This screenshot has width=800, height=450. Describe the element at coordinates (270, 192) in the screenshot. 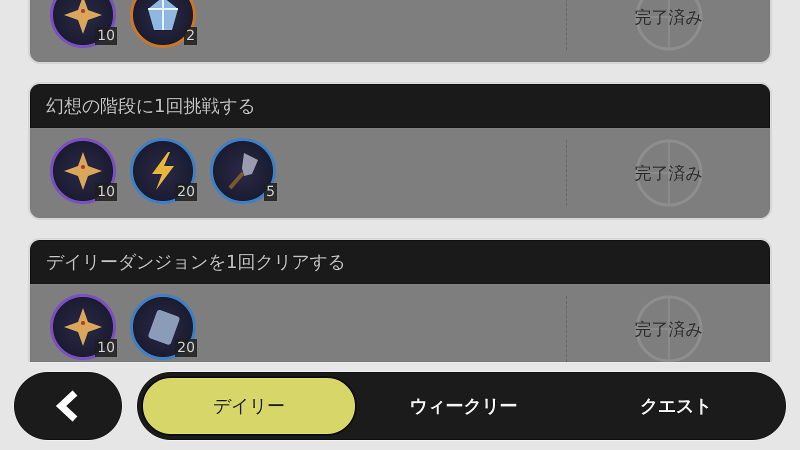

I see `reward-count: 5` at that location.